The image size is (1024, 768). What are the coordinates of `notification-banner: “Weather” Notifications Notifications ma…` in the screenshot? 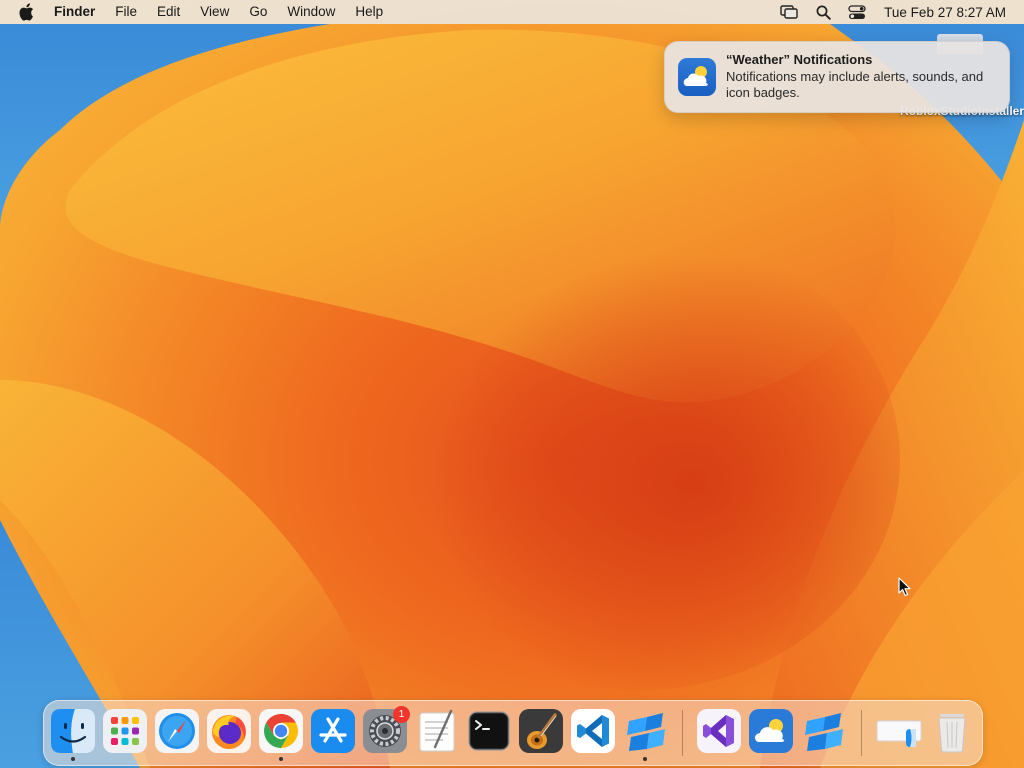 It's located at (837, 77).